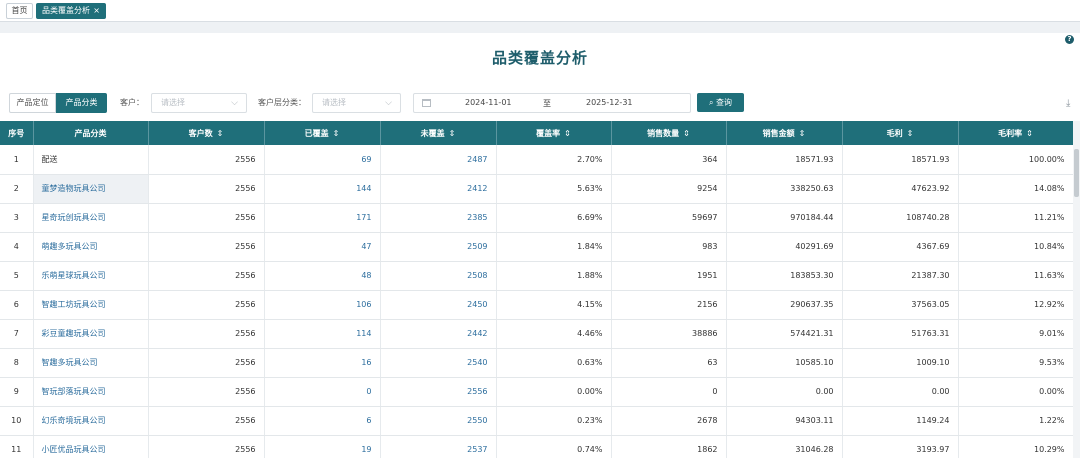 The height and width of the screenshot is (458, 1080). I want to click on tab-home: 首页, so click(19, 11).